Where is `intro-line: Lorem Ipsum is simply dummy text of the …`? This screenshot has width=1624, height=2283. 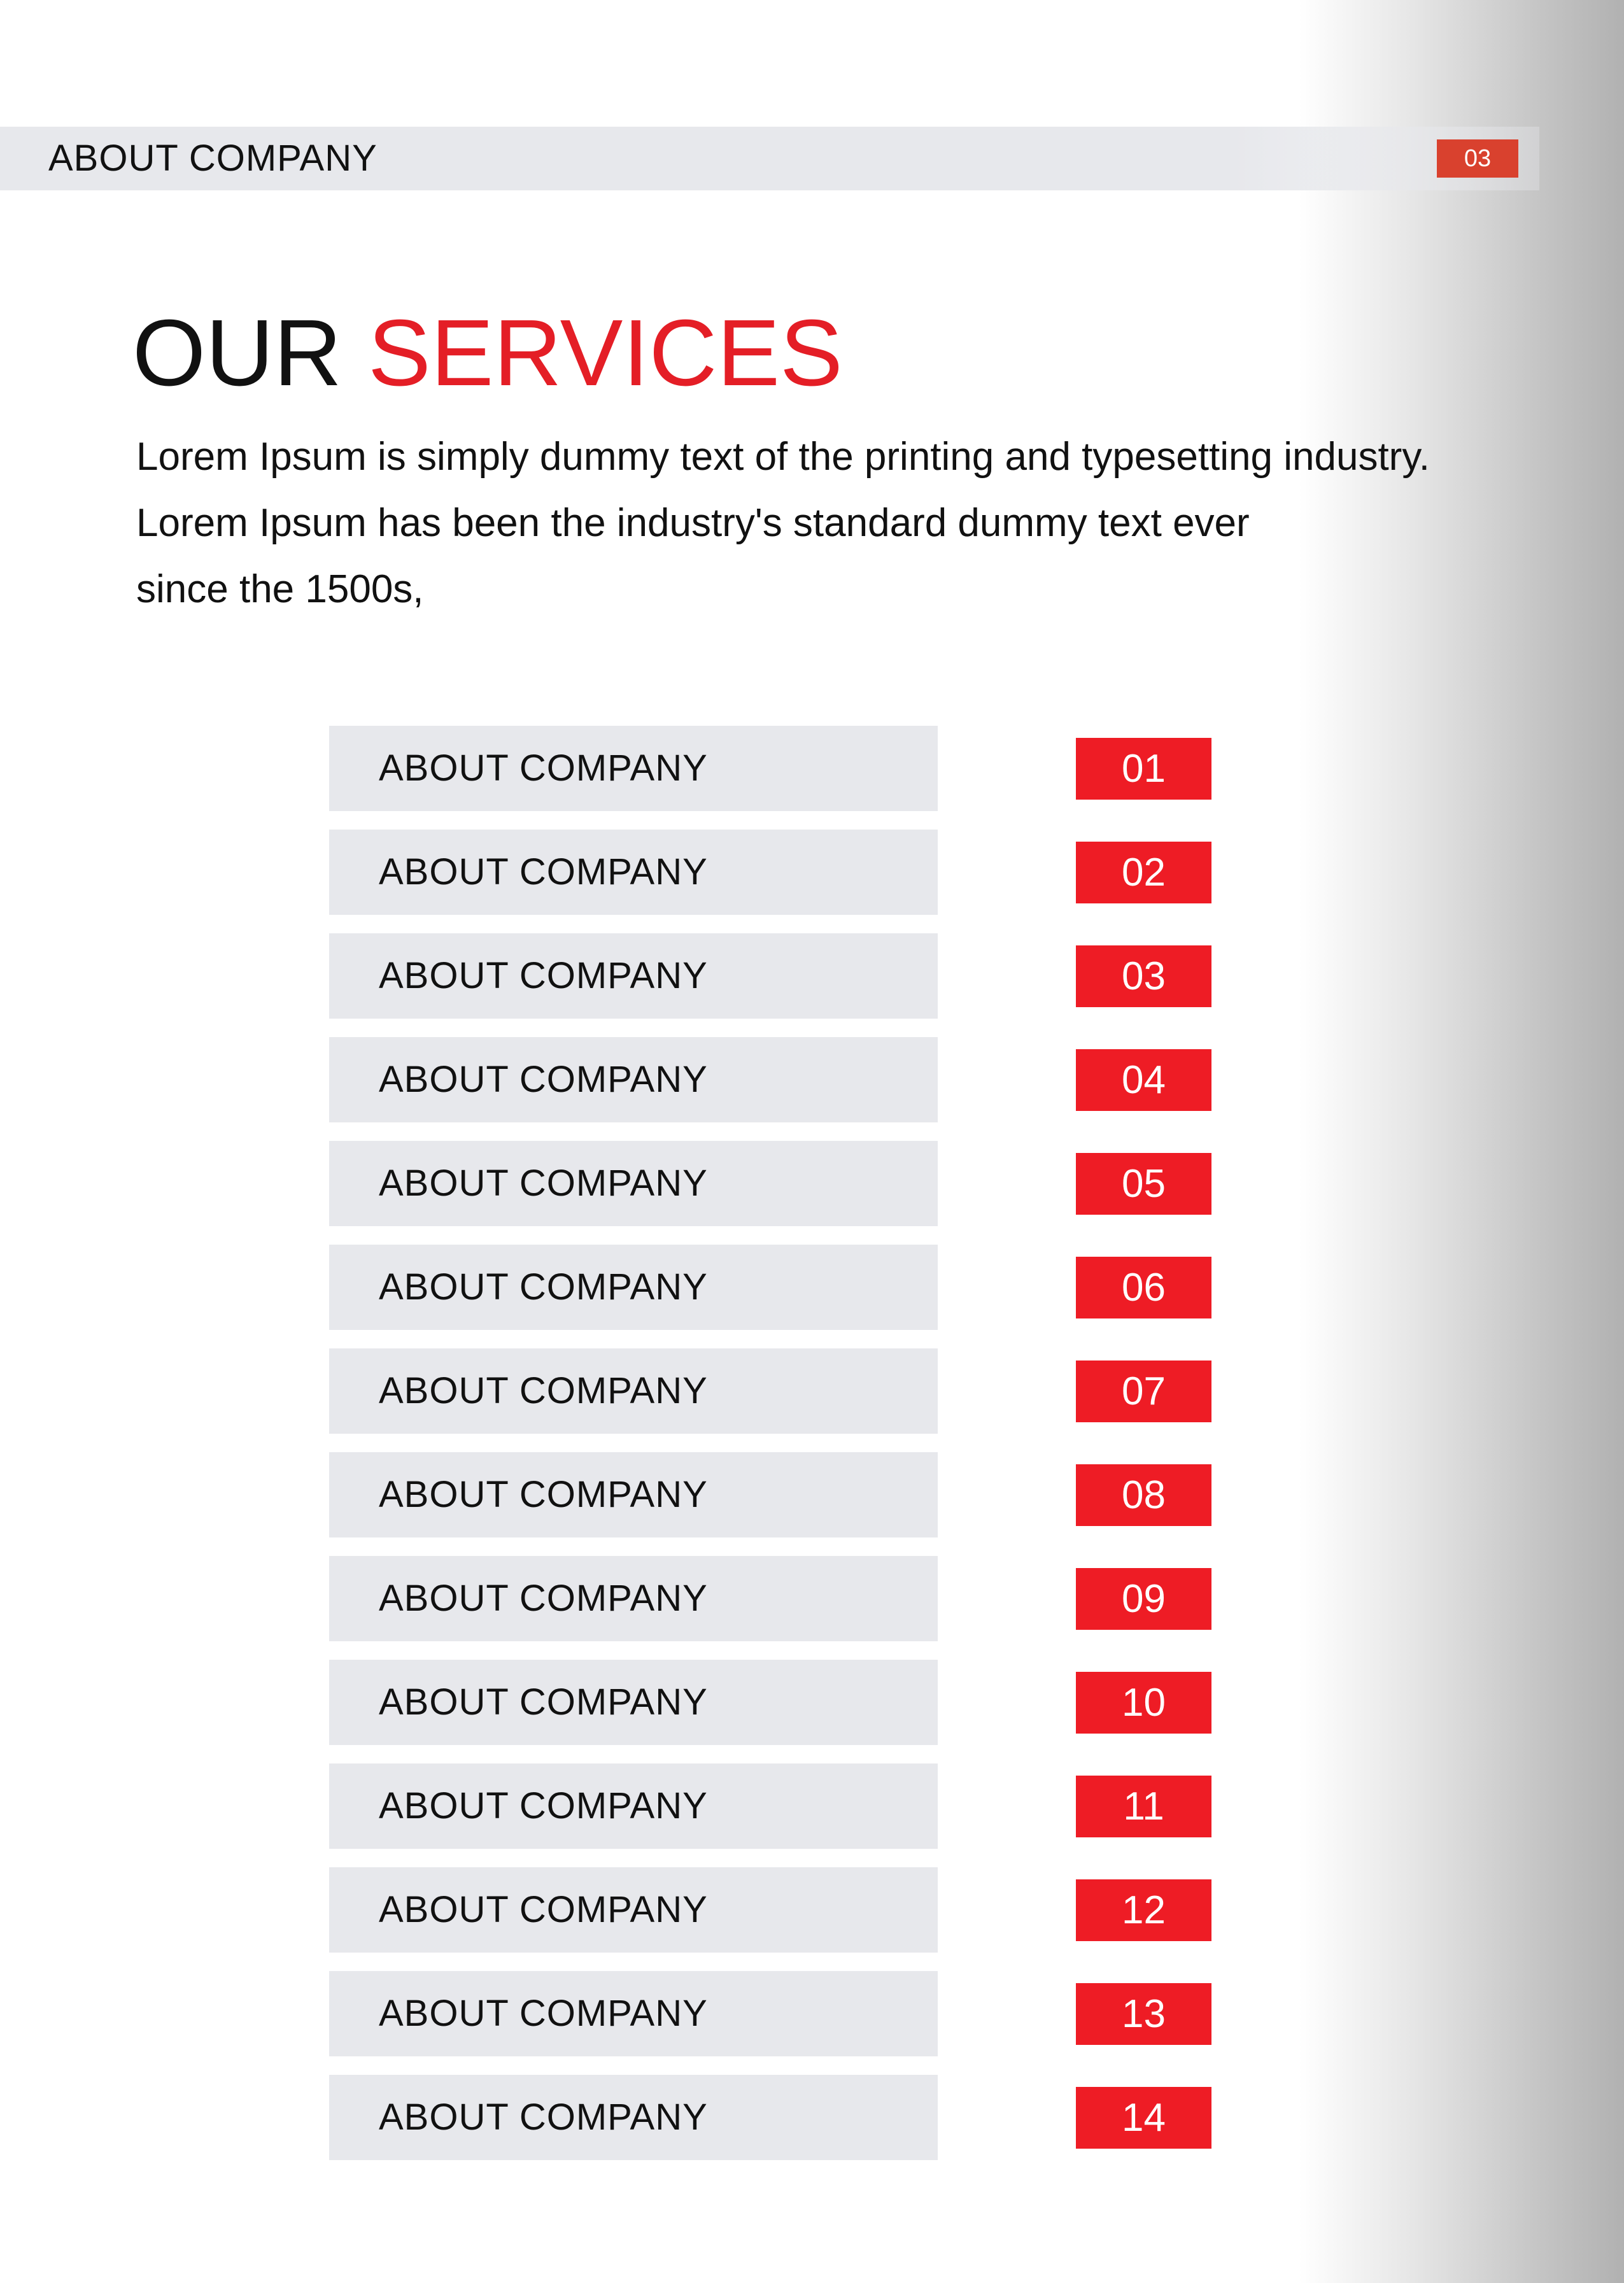
intro-line: Lorem Ipsum is simply dummy text of the … is located at coordinates (783, 457).